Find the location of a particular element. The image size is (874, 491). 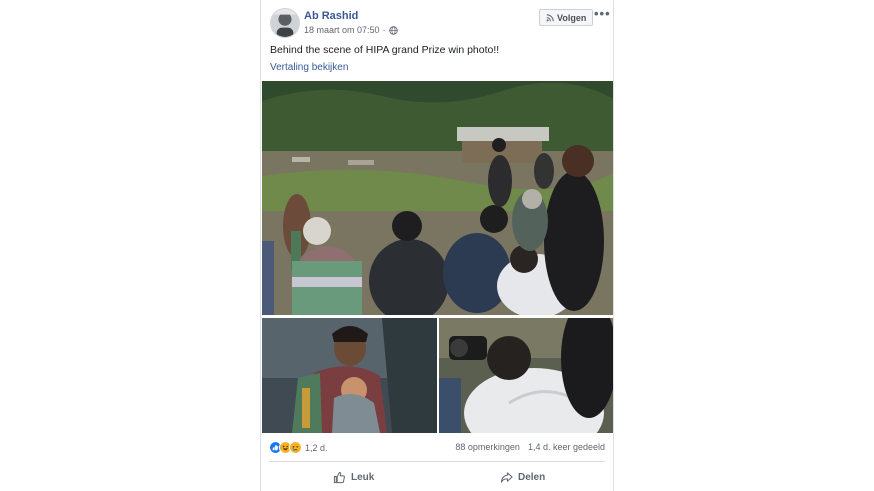

post-date: 18 maart om 07:50 is located at coordinates (342, 30).